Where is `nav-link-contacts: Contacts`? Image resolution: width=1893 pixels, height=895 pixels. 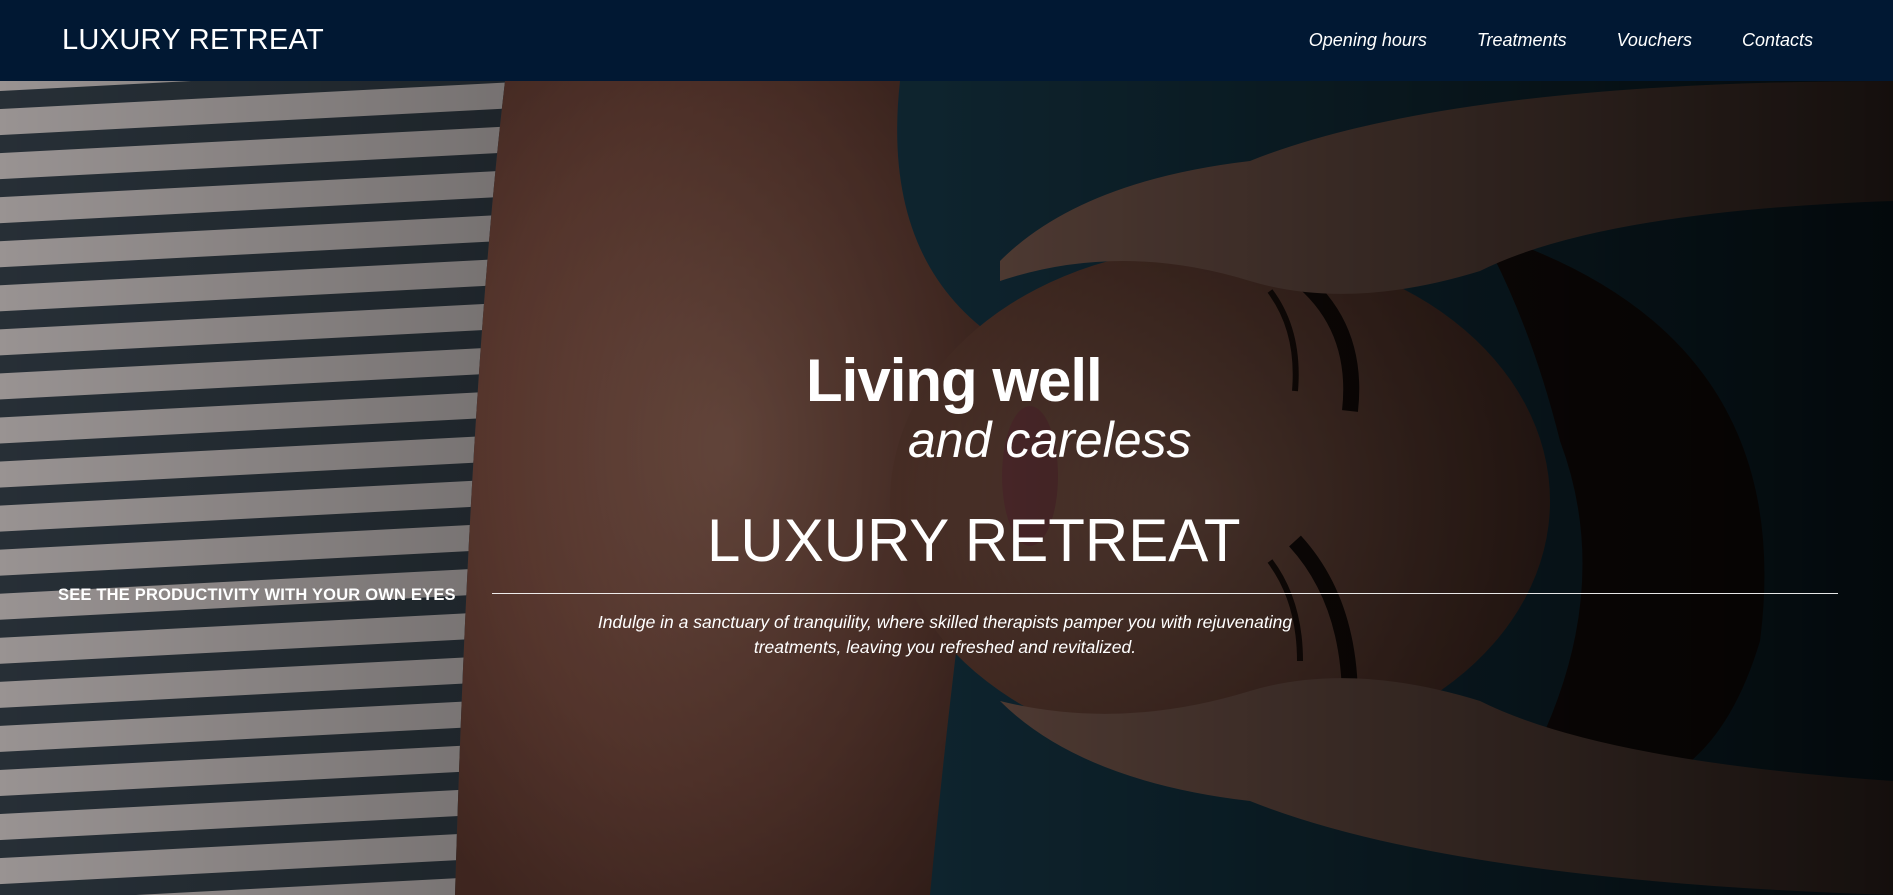
nav-link-contacts: Contacts is located at coordinates (1777, 40).